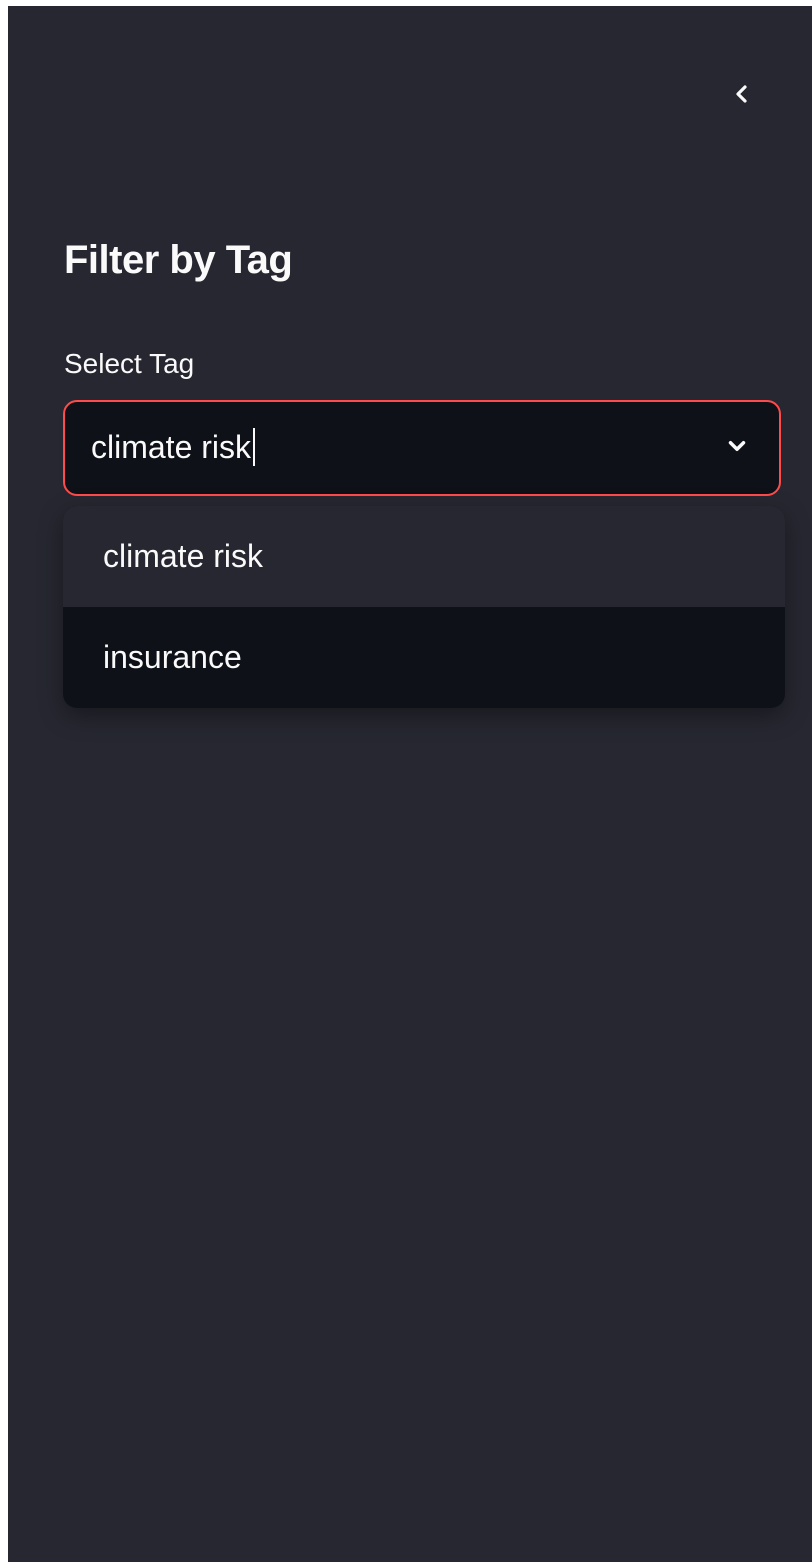 The image size is (812, 1562). I want to click on chevron-left-icon, so click(742, 94).